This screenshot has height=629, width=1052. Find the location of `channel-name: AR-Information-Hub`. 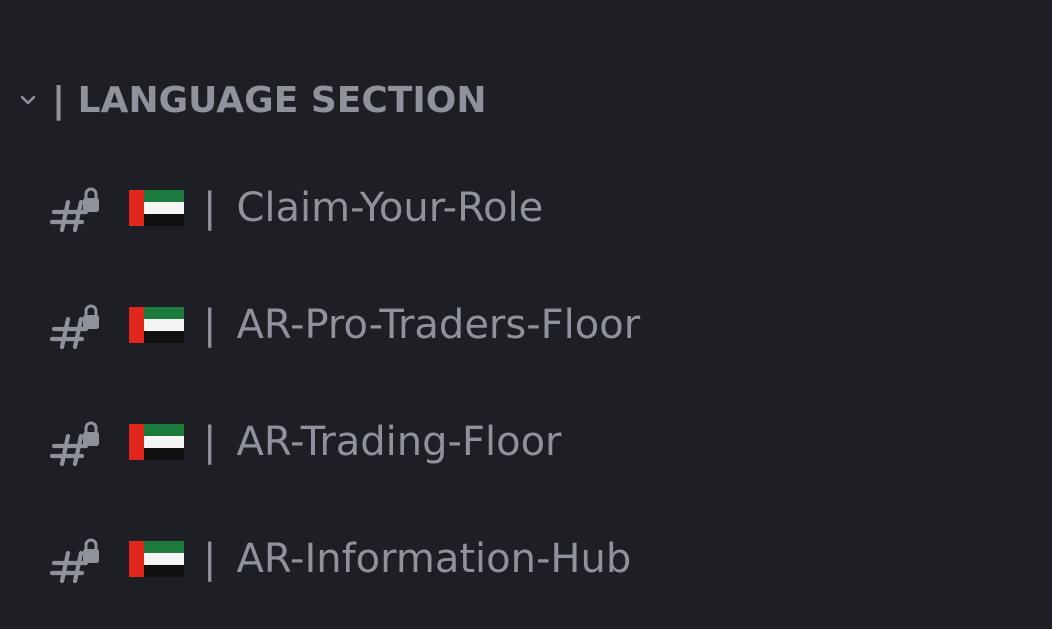

channel-name: AR-Information-Hub is located at coordinates (434, 559).